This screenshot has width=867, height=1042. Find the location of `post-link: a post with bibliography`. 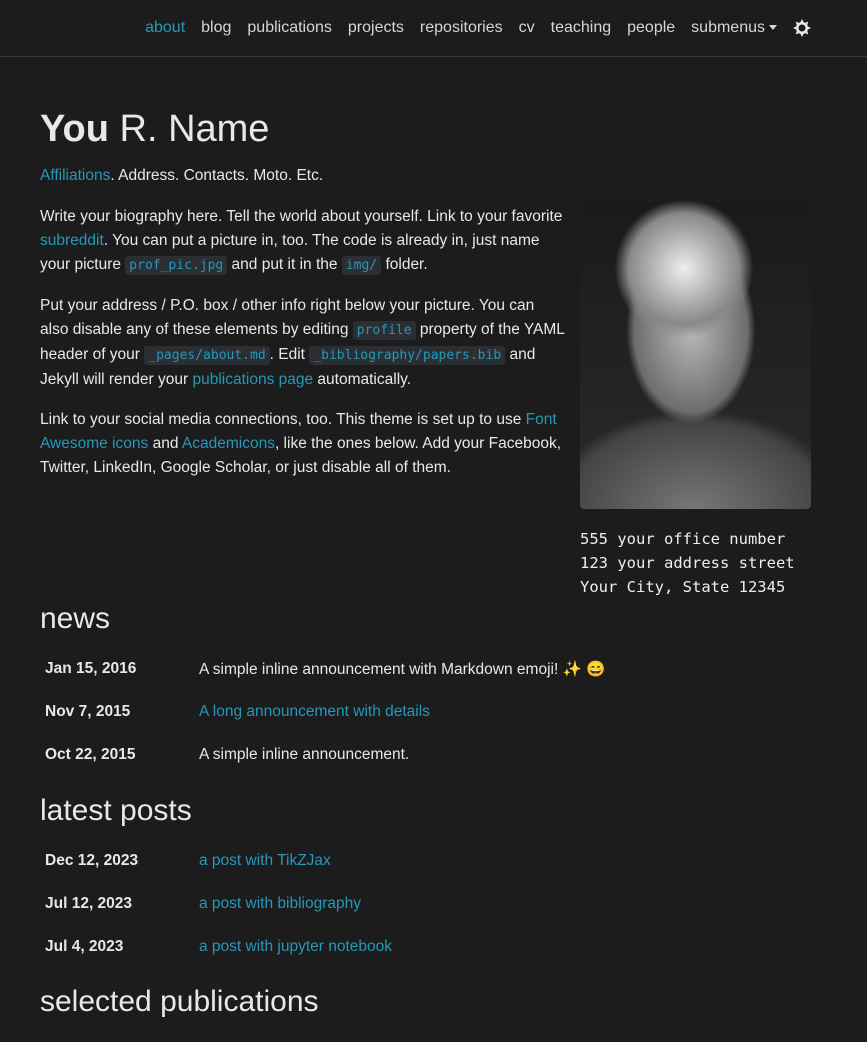

post-link: a post with bibliography is located at coordinates (280, 904).